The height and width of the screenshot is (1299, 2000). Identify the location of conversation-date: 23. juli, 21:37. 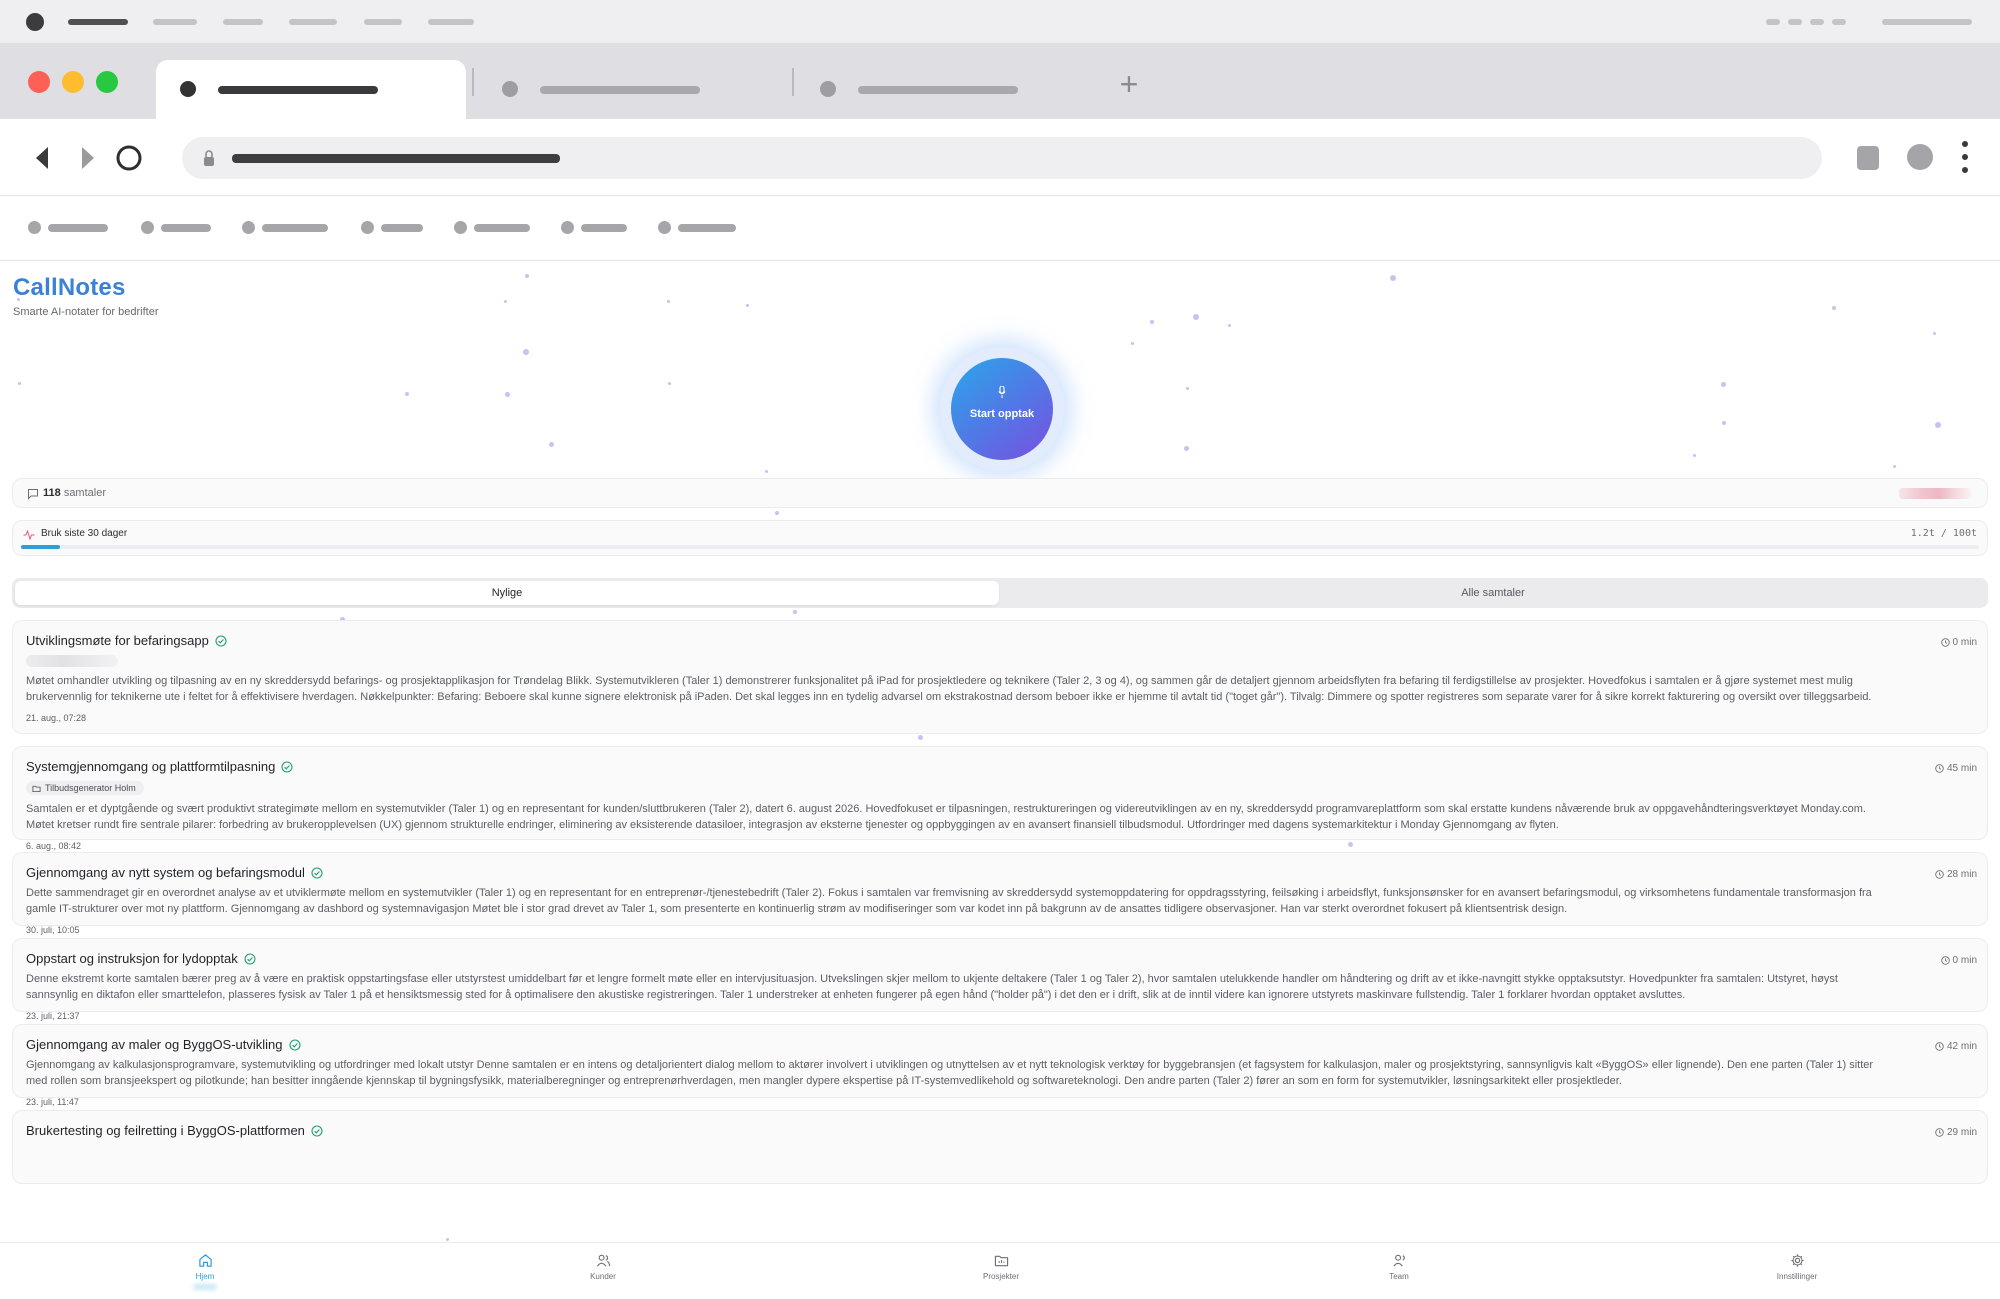
(53, 1016).